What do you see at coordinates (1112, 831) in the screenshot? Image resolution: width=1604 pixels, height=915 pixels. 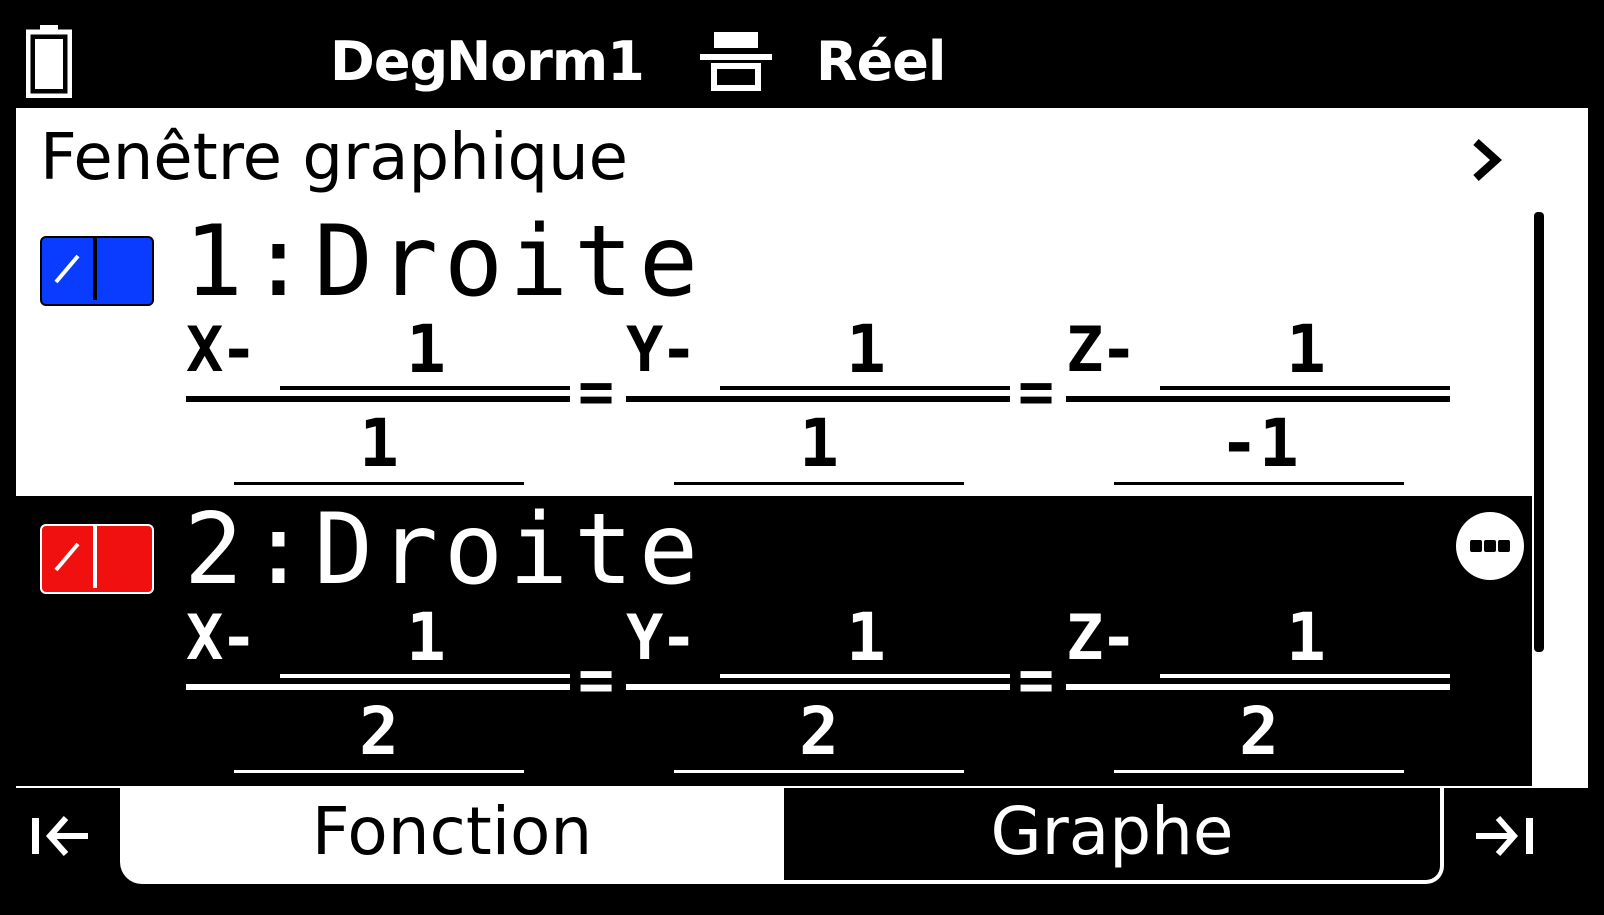 I see `tab-label: Graphe` at bounding box center [1112, 831].